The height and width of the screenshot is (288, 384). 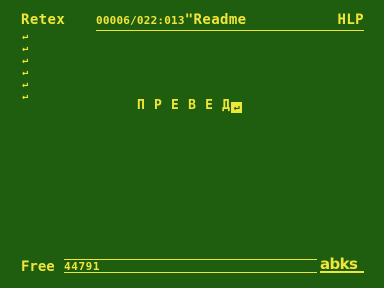 I want to click on footer-rule-bottom, so click(x=190, y=272).